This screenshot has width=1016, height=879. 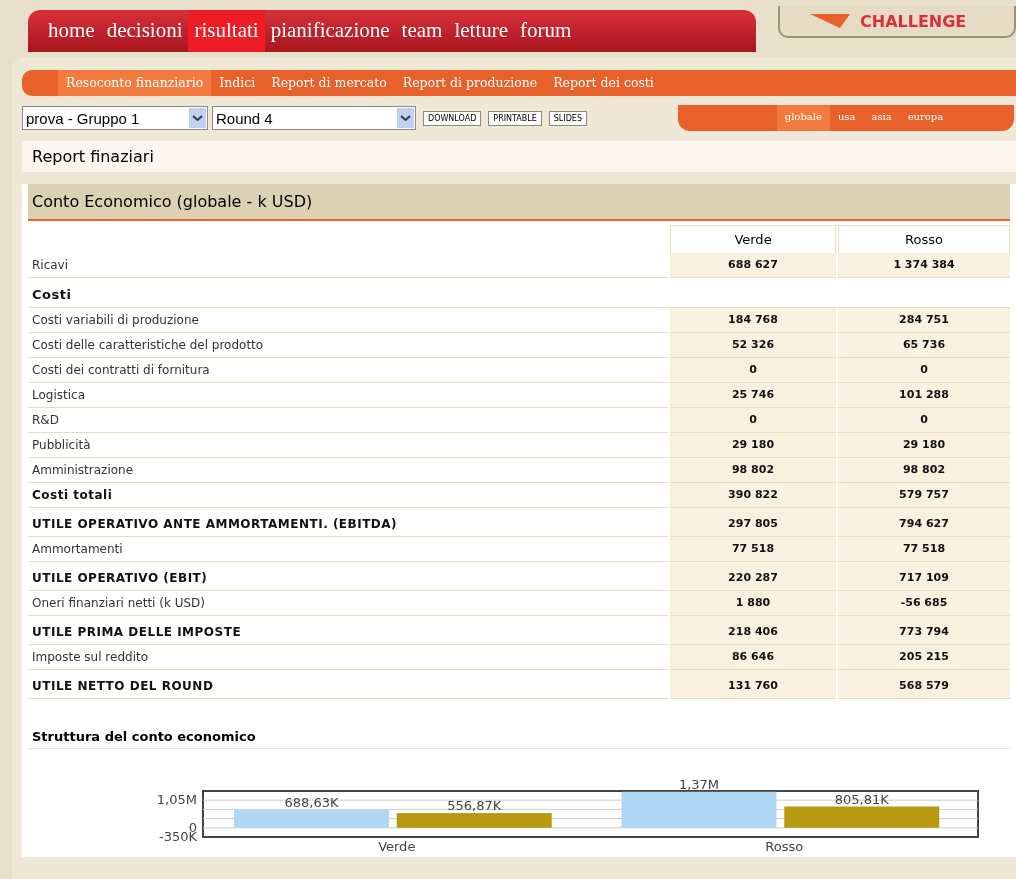 I want to click on table-cell: 284 751, so click(x=924, y=320).